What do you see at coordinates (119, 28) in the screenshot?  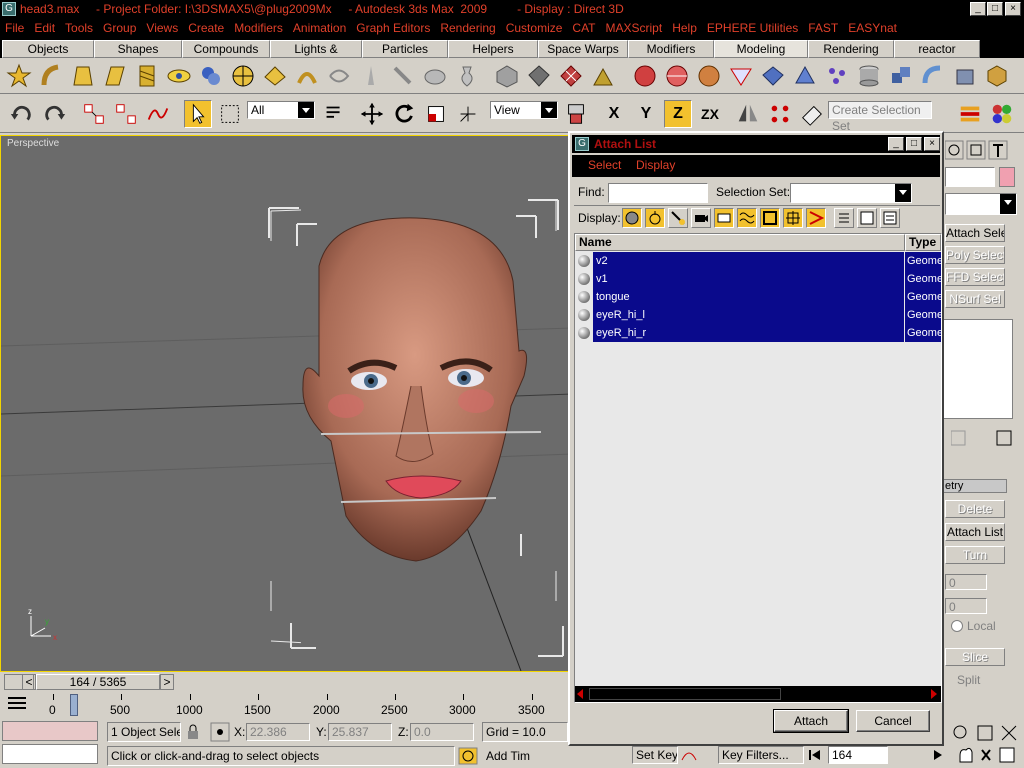 I see `menu-group: Group` at bounding box center [119, 28].